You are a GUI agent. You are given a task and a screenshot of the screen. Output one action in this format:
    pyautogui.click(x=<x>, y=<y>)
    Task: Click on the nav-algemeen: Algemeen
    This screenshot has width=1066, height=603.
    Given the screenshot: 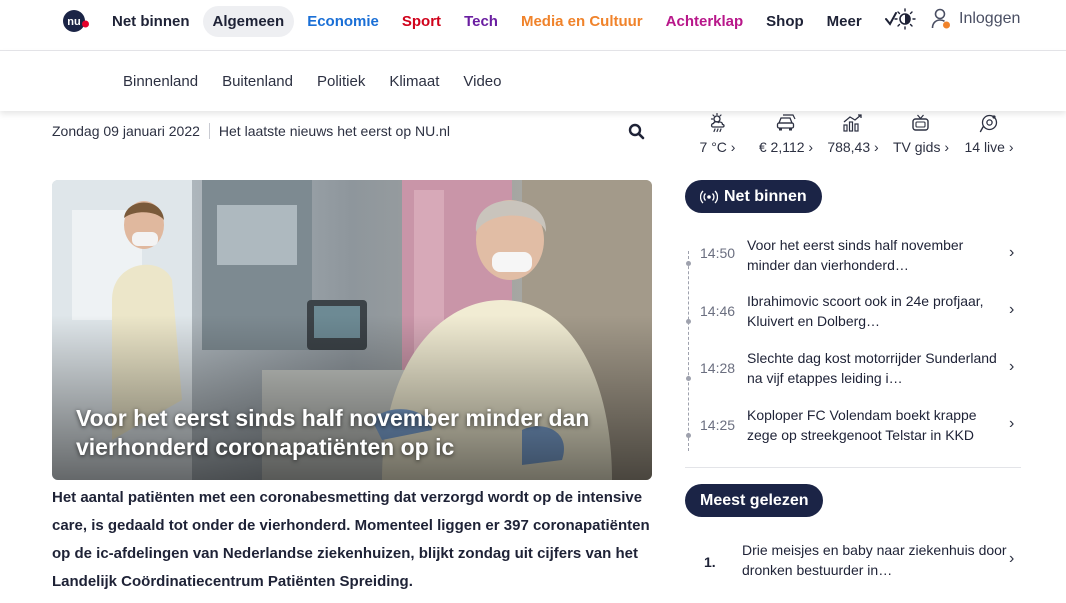 What is the action you would take?
    pyautogui.click(x=248, y=21)
    